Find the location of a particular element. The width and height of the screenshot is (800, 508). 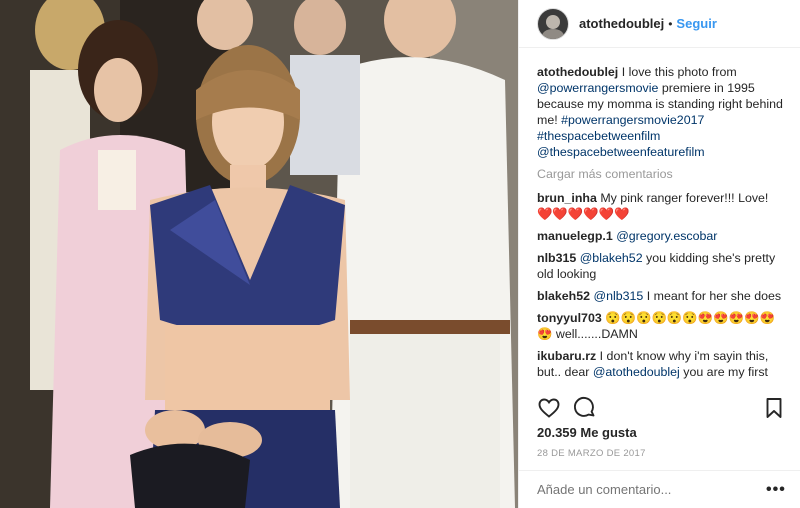

more-options-icon: ••• is located at coordinates (778, 490).